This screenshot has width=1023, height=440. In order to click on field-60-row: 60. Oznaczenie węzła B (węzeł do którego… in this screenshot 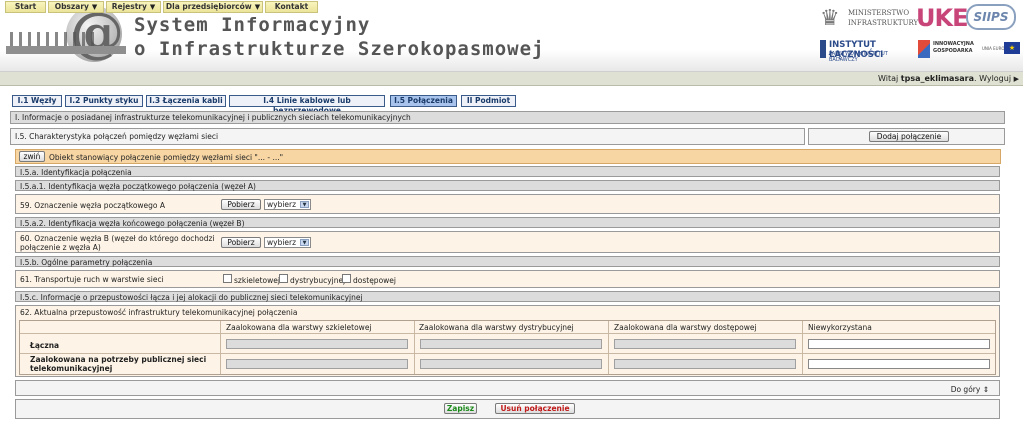, I will do `click(507, 242)`.